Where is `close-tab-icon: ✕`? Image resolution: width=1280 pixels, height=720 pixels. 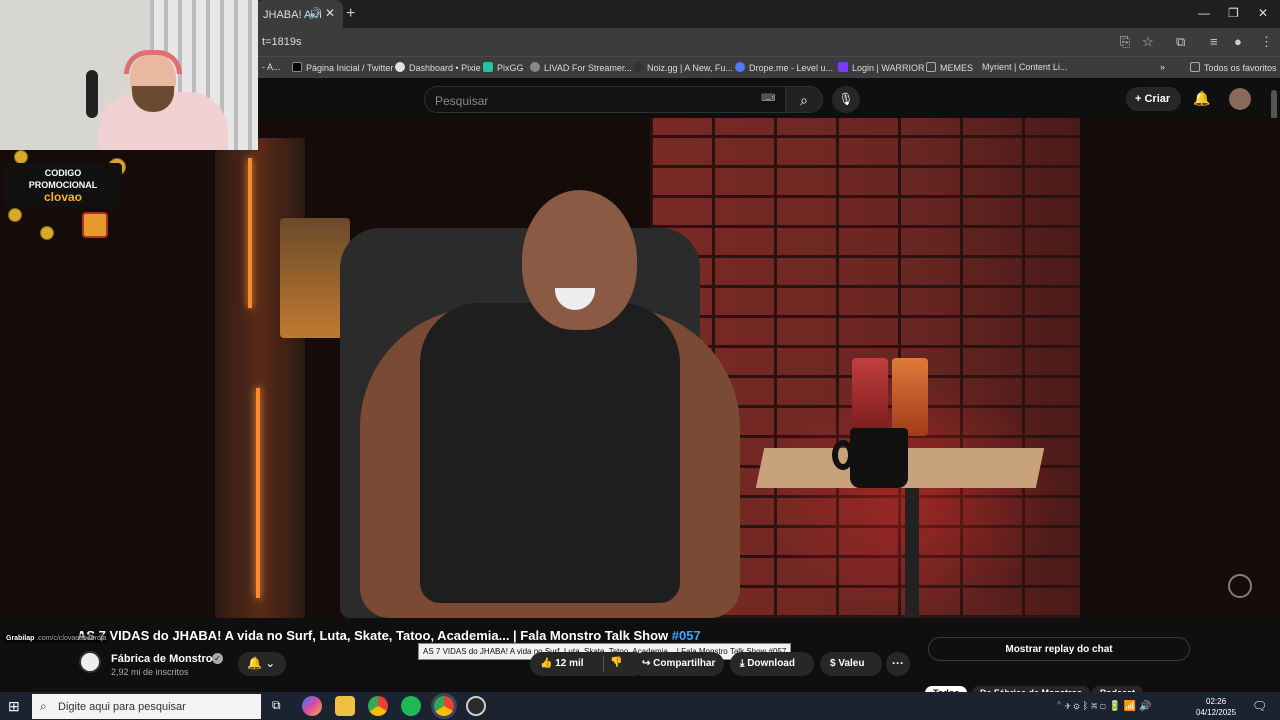 close-tab-icon: ✕ is located at coordinates (330, 13).